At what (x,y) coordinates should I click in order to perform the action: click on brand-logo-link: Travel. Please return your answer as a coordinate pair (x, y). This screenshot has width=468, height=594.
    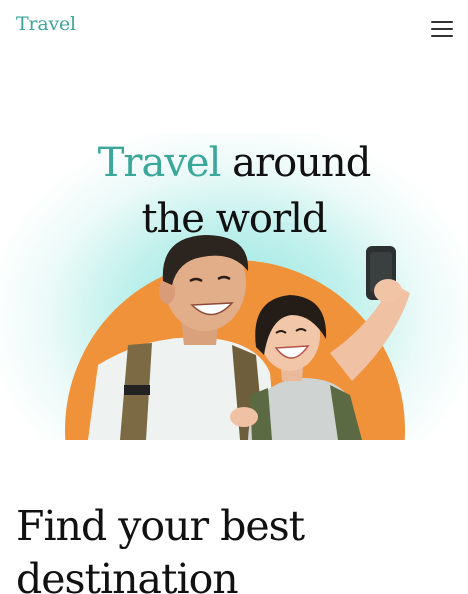
    Looking at the image, I should click on (46, 24).